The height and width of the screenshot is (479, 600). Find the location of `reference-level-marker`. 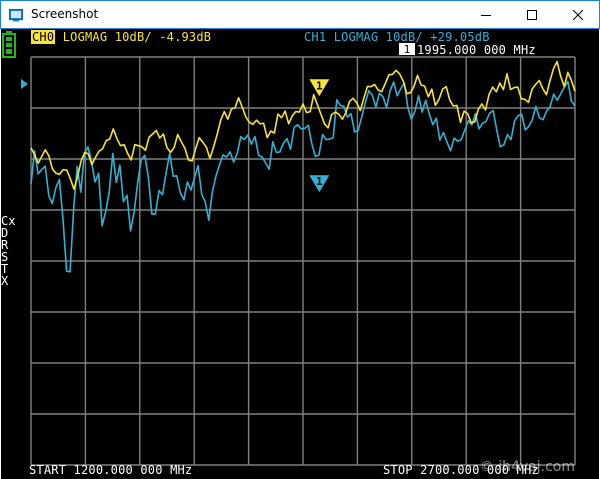

reference-level-marker is located at coordinates (24, 84).